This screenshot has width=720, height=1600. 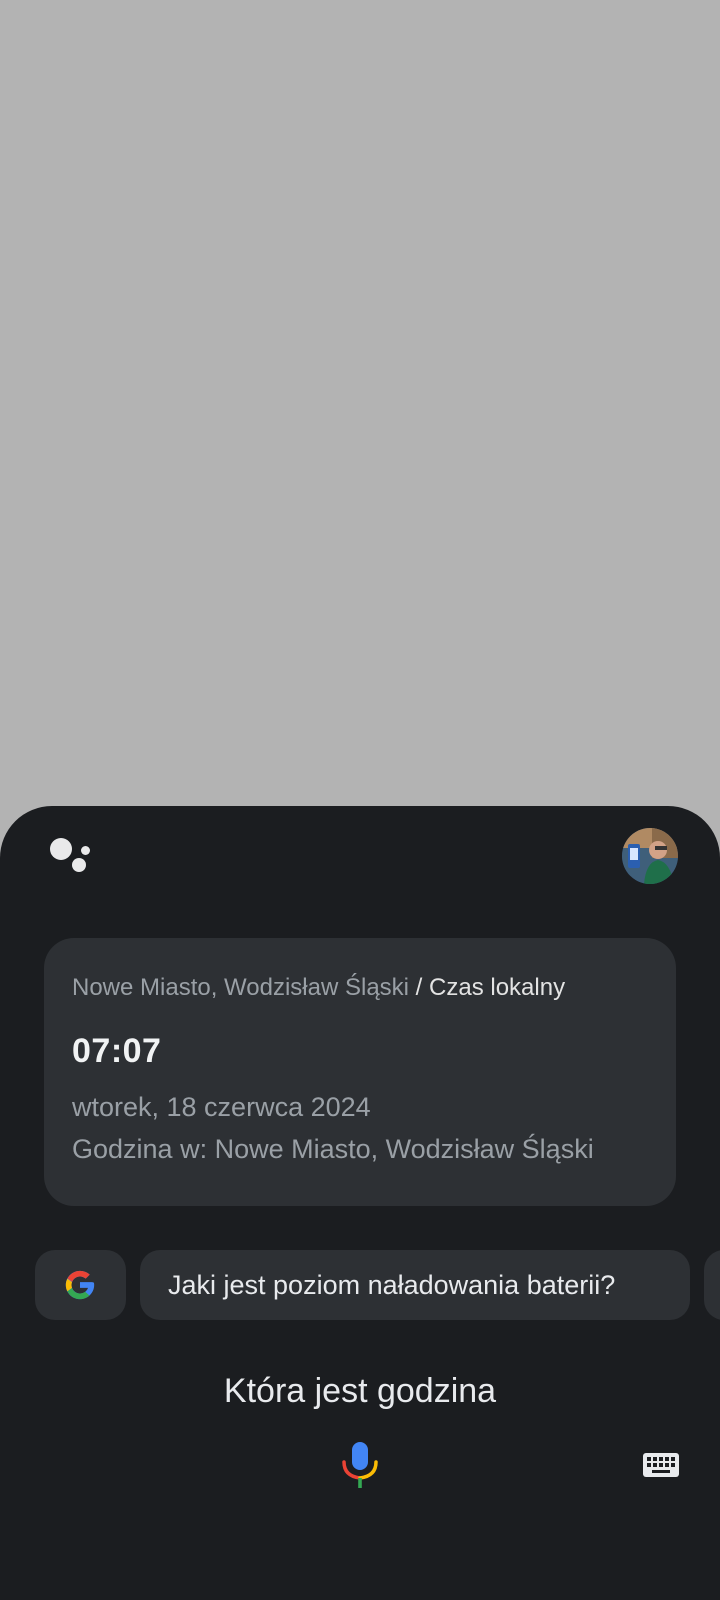 What do you see at coordinates (712, 1285) in the screenshot?
I see `suggestion-chip-next` at bounding box center [712, 1285].